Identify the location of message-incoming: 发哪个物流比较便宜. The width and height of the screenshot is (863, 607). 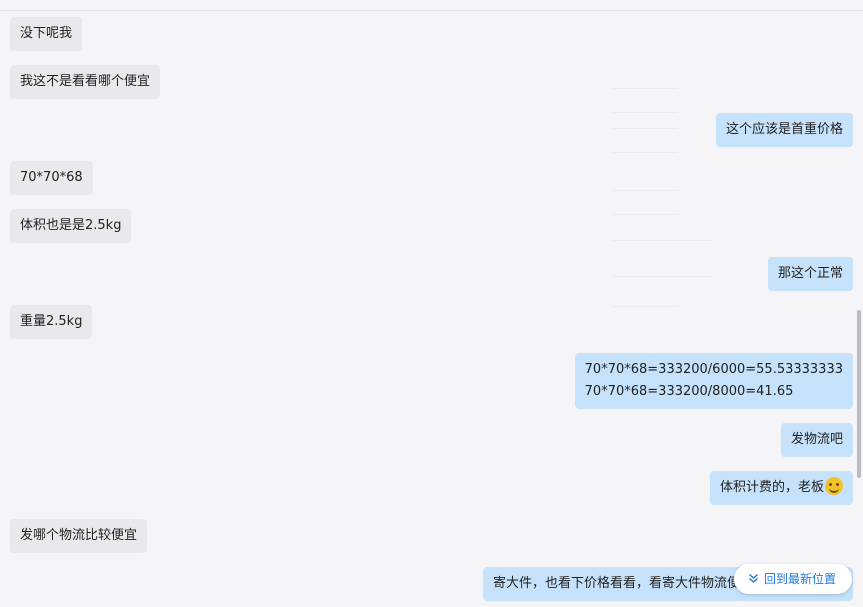
(79, 536).